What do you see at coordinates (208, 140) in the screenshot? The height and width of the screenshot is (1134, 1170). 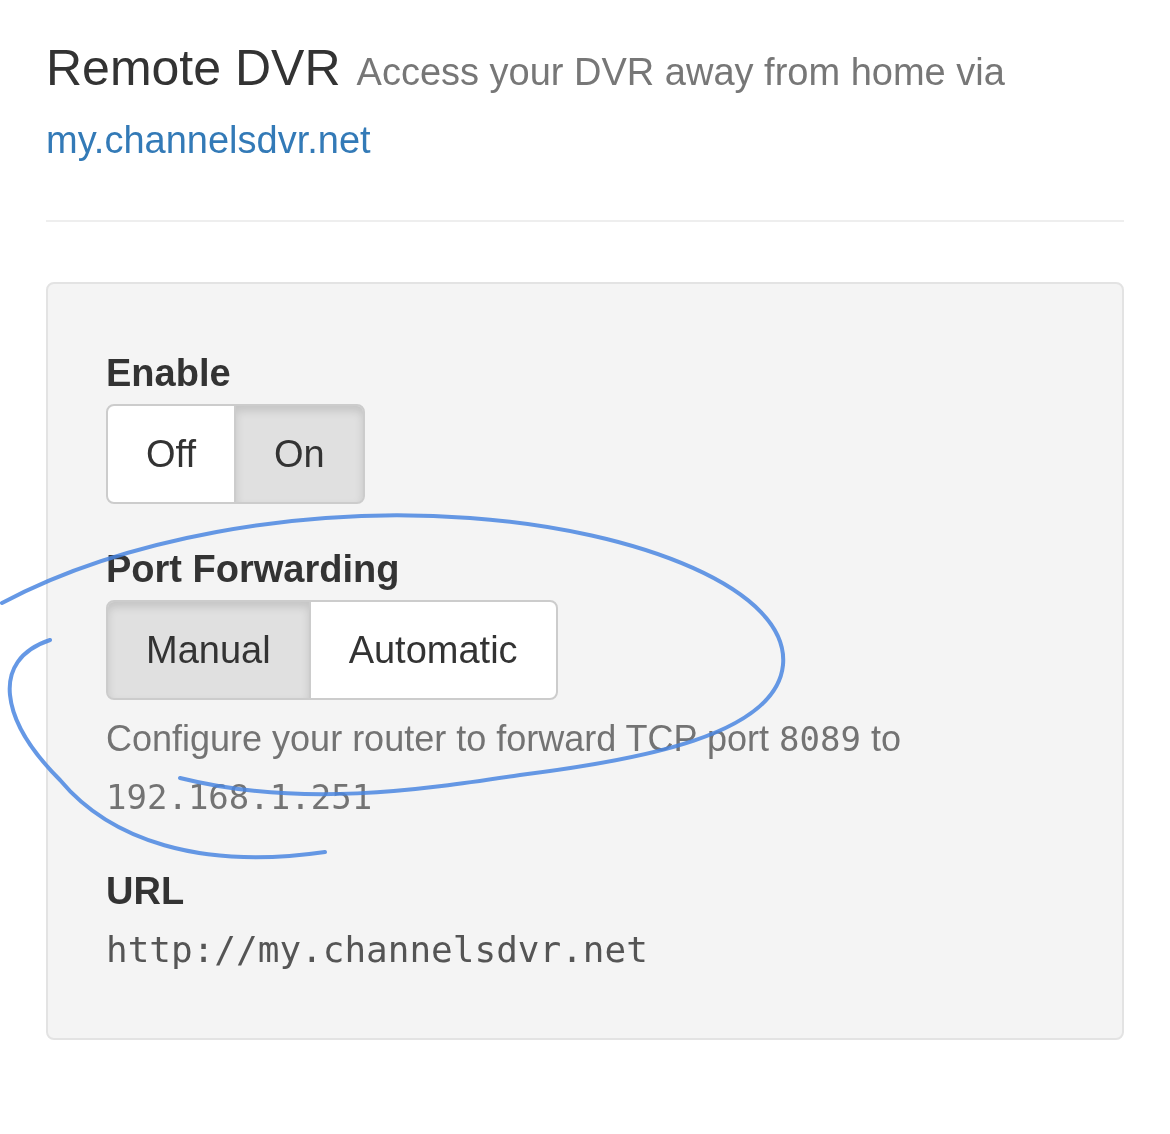 I see `site-link: my.channelsdvr.net` at bounding box center [208, 140].